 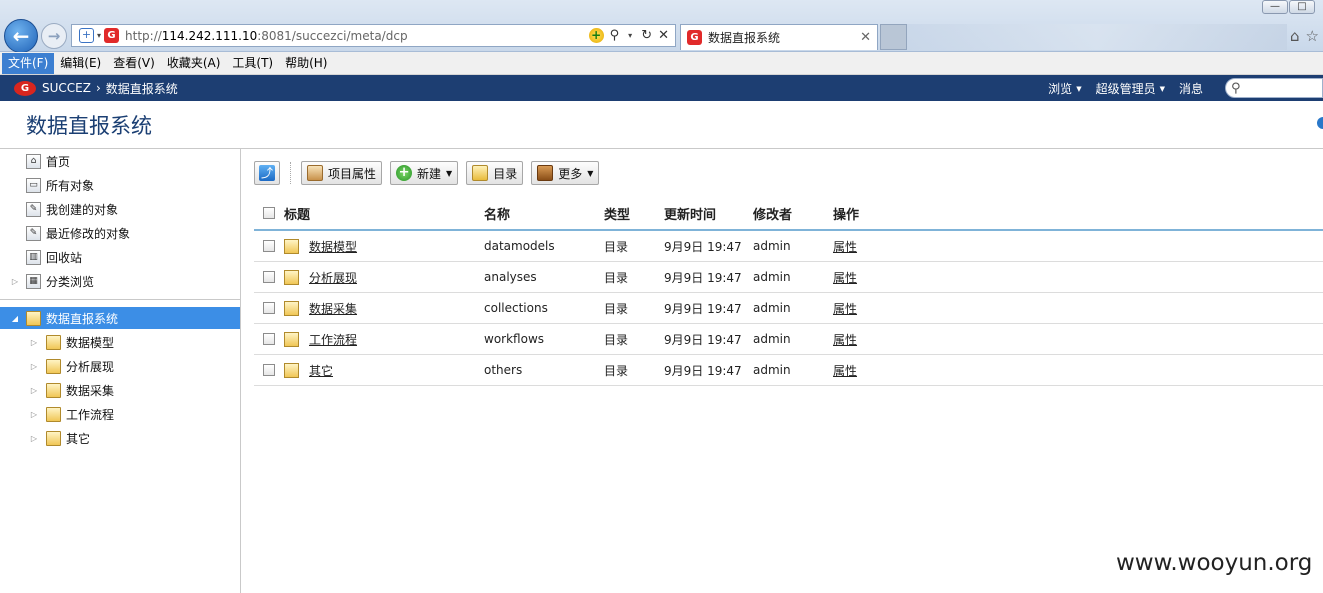 What do you see at coordinates (779, 37) in the screenshot?
I see `browser-tab: G 数据直报系统 ✕` at bounding box center [779, 37].